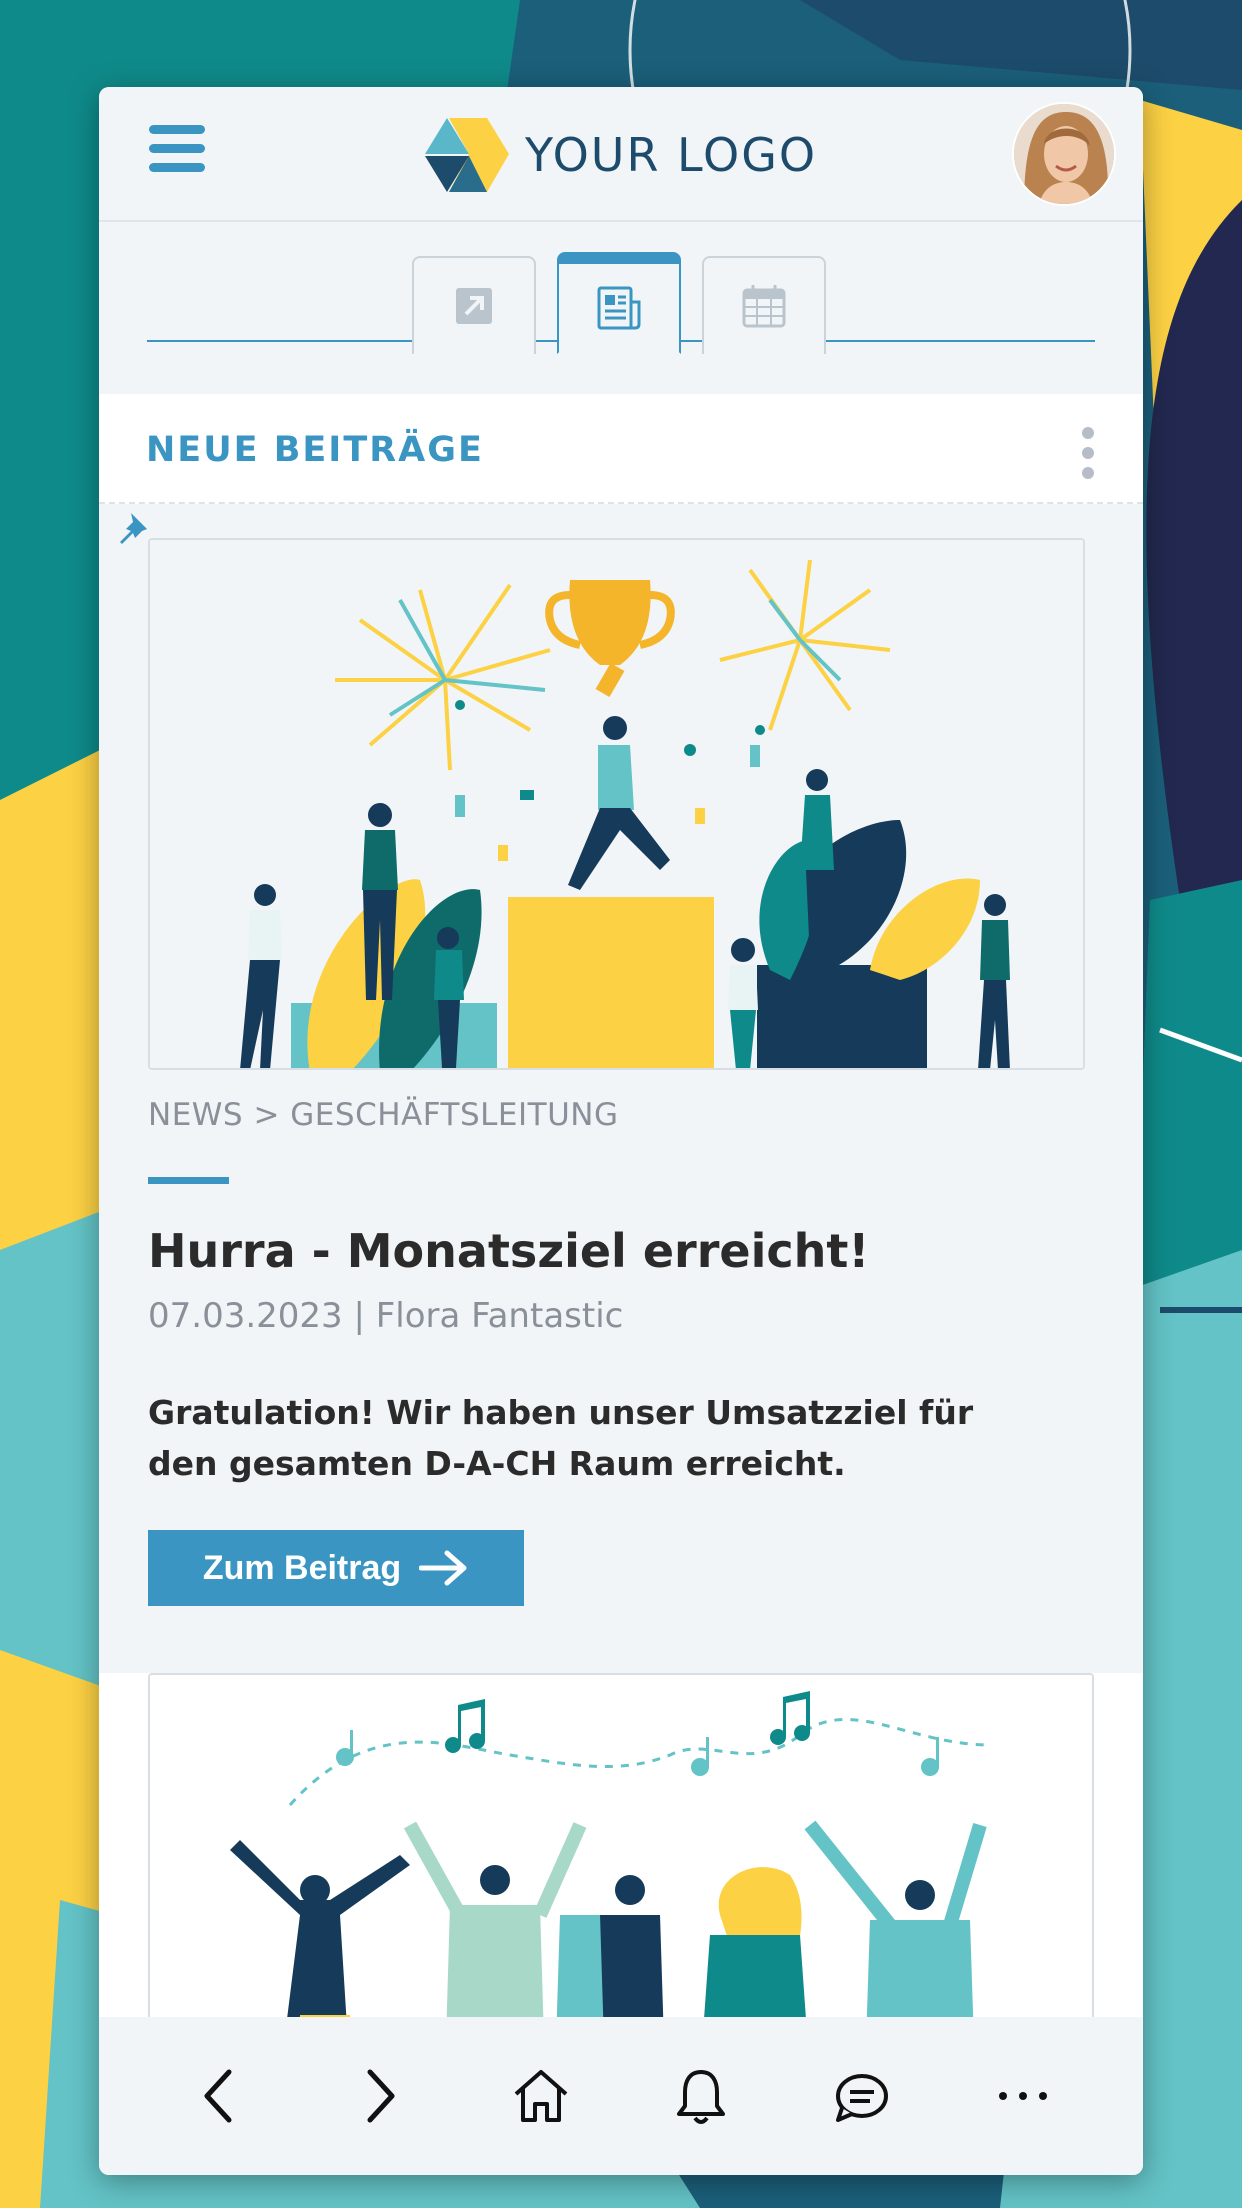 Image resolution: width=1242 pixels, height=2208 pixels. What do you see at coordinates (1088, 453) in the screenshot?
I see `more-options-icon` at bounding box center [1088, 453].